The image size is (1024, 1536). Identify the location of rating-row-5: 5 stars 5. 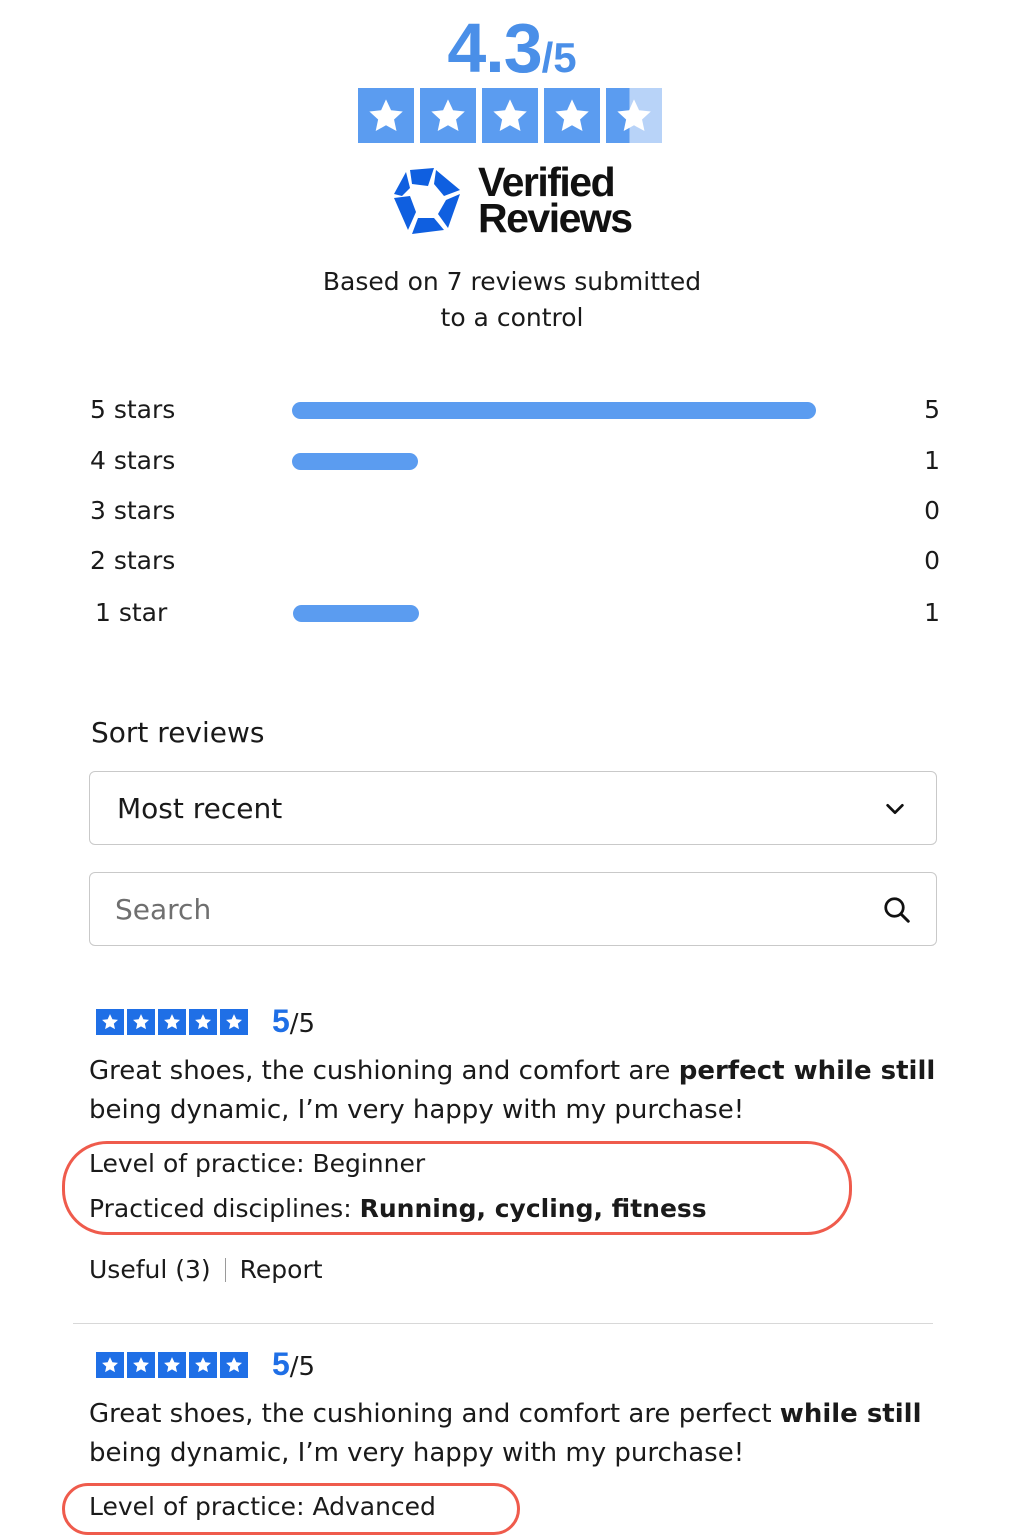
(515, 410).